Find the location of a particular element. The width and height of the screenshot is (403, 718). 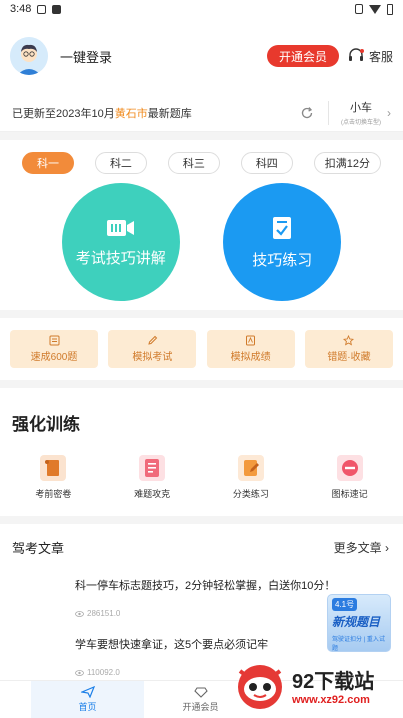

watermark-logo is located at coordinates (260, 687).